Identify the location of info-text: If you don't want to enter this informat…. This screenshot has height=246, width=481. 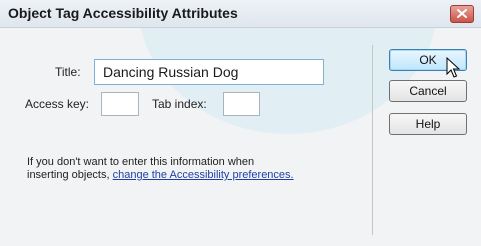
(160, 169).